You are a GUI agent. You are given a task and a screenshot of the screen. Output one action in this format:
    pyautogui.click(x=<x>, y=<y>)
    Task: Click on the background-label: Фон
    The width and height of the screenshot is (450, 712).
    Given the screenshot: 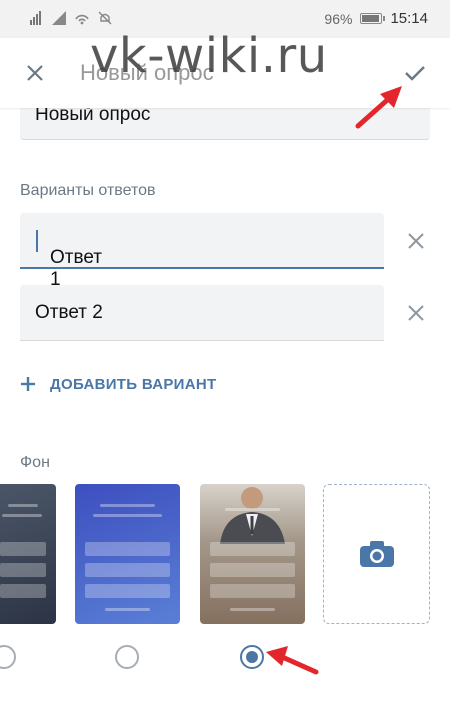 What is the action you would take?
    pyautogui.click(x=35, y=462)
    